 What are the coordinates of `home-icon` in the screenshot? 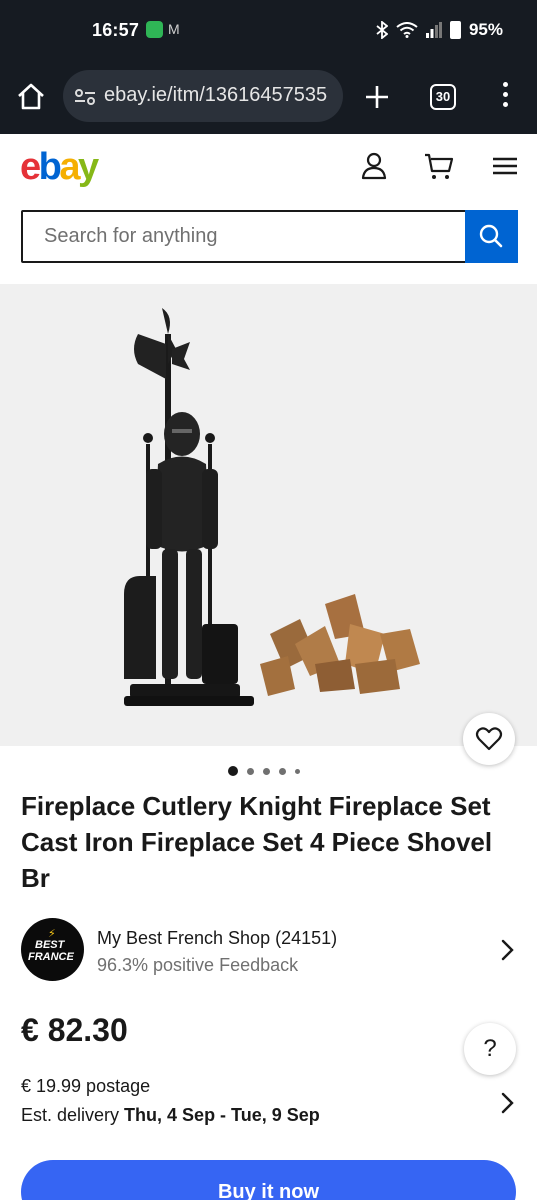 It's located at (31, 97).